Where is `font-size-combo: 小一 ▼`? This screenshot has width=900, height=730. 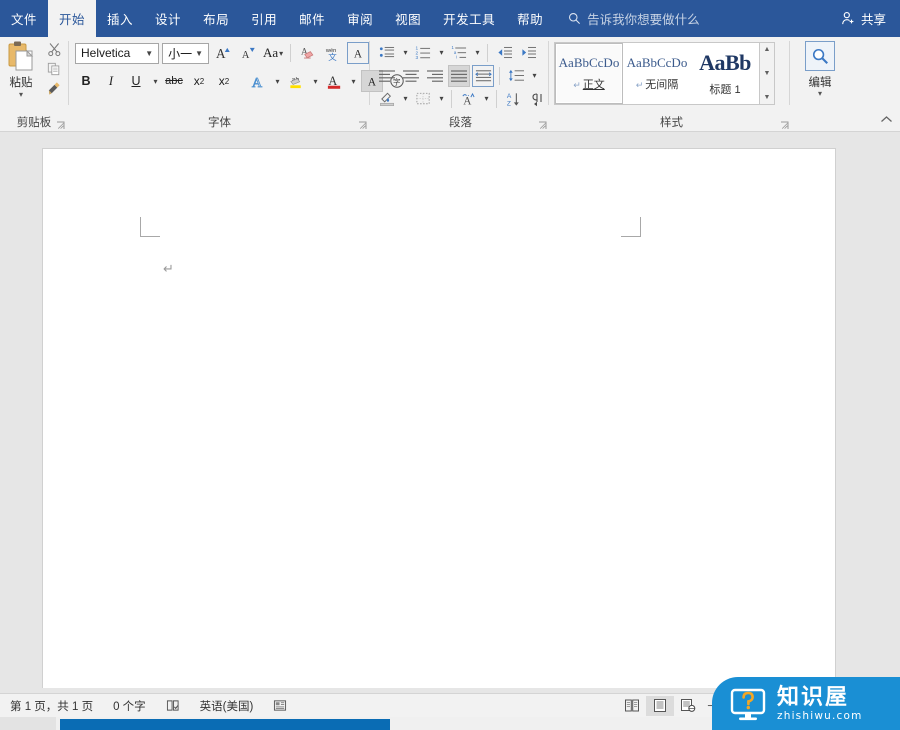 font-size-combo: 小一 ▼ is located at coordinates (186, 53).